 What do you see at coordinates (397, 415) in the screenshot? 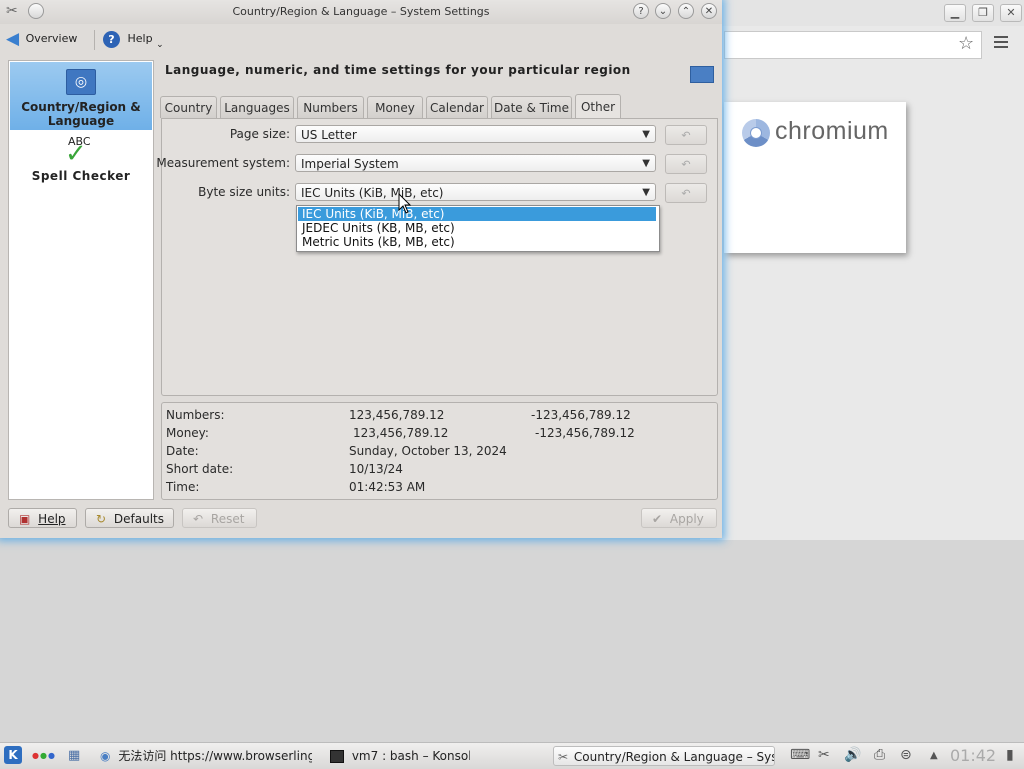
I see `numbers-positive: 123,456,789.12` at bounding box center [397, 415].